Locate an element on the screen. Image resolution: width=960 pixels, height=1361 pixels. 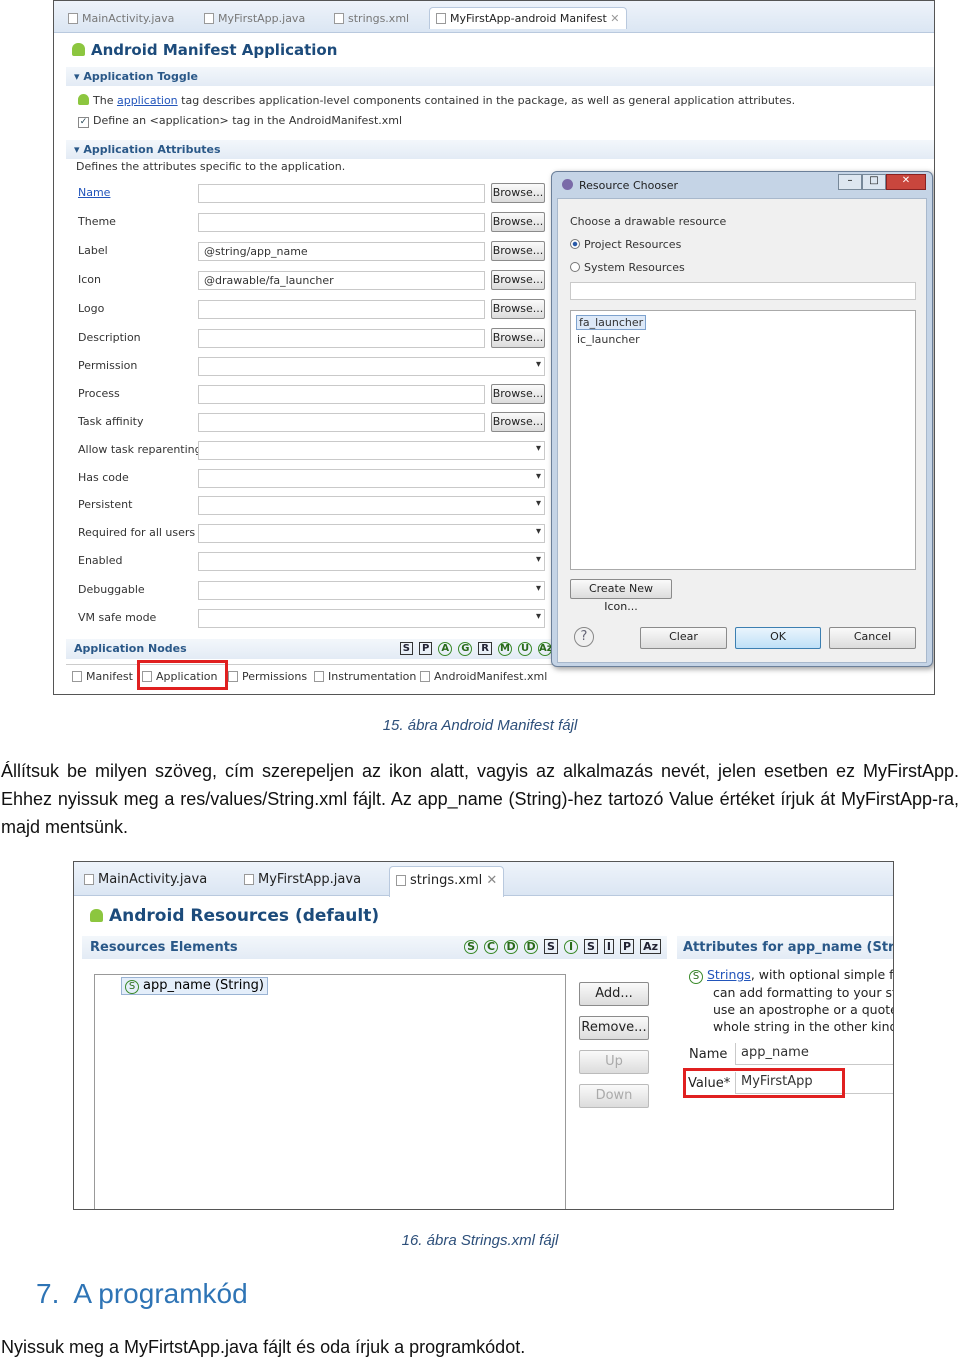
tab-strings: strings.xml ✕ is located at coordinates (447, 881).